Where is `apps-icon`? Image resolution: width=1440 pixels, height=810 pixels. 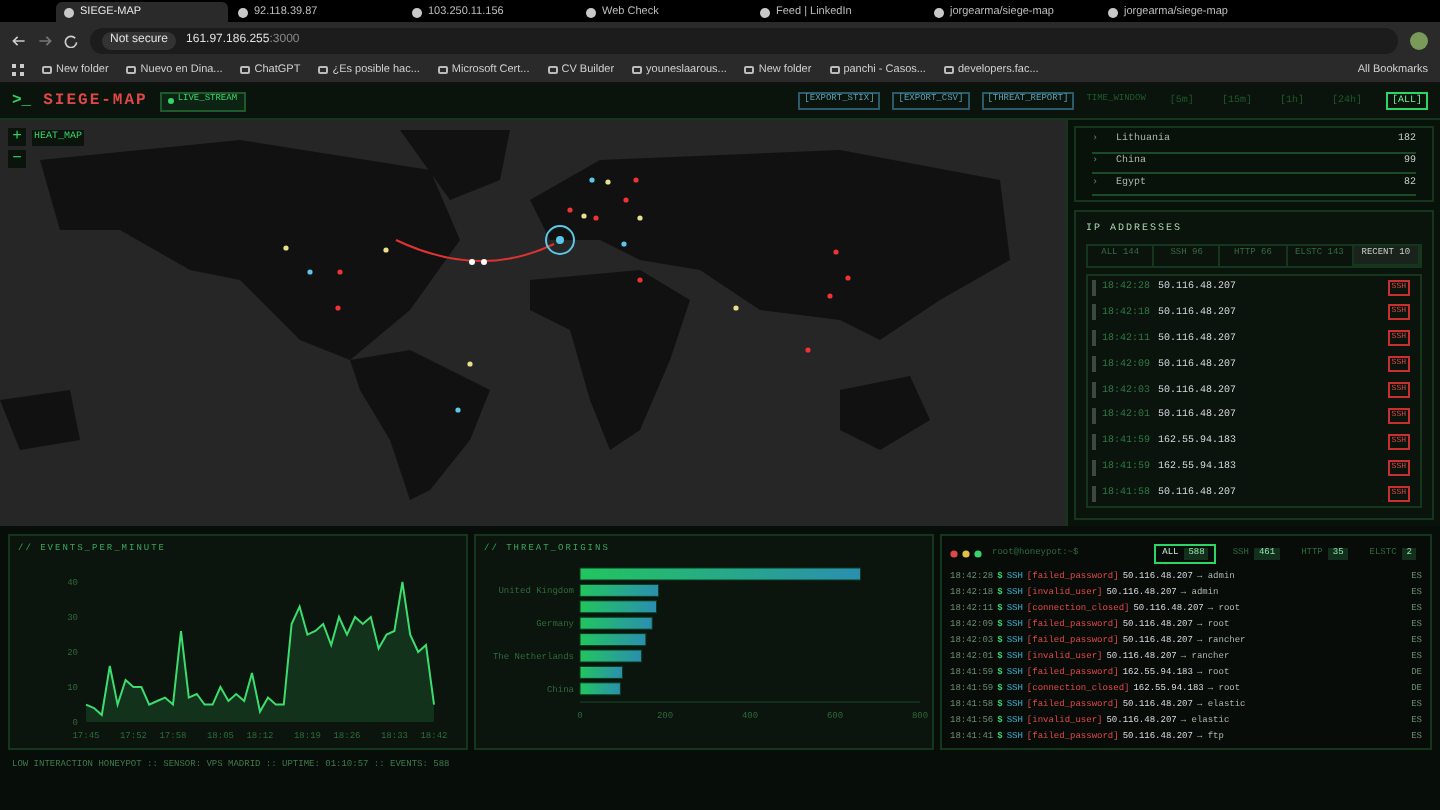 apps-icon is located at coordinates (18, 70).